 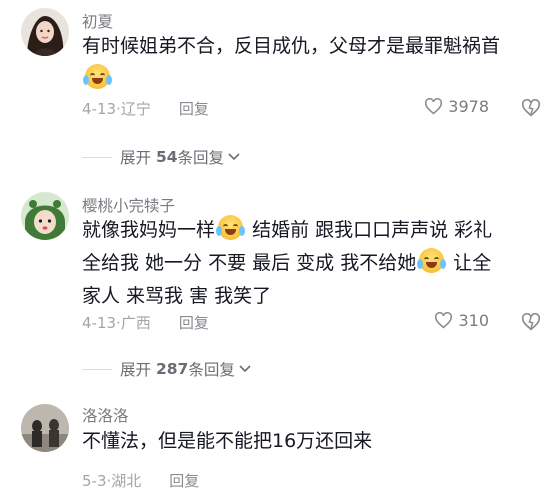 I want to click on expand-replies-button: 展开 54 条回复, so click(x=161, y=157).